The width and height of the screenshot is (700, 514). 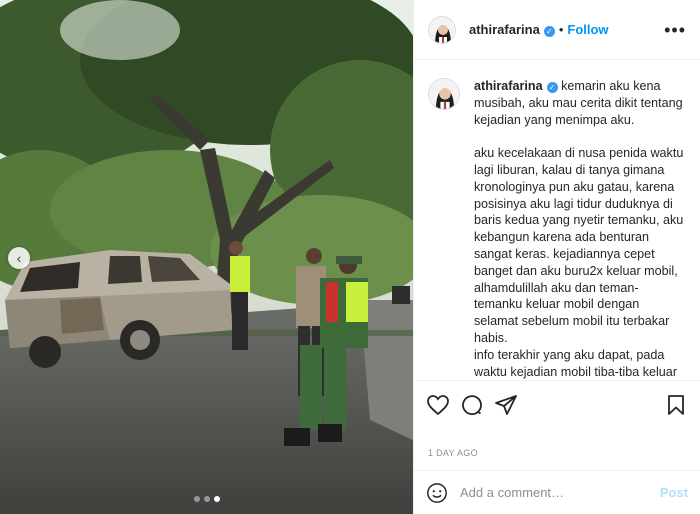 I want to click on more-options-button: •••, so click(x=675, y=30).